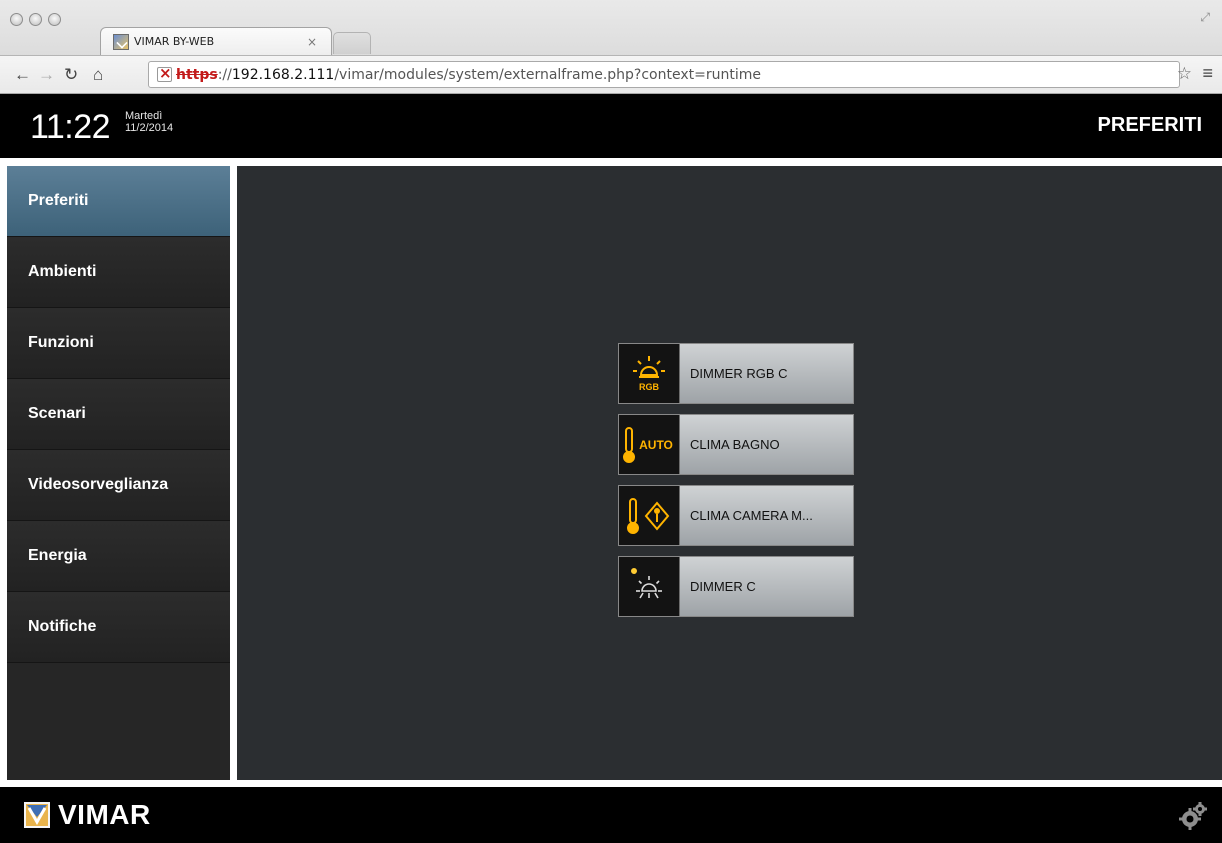 Image resolution: width=1222 pixels, height=843 pixels. What do you see at coordinates (54, 19) in the screenshot?
I see `zoom-window-button` at bounding box center [54, 19].